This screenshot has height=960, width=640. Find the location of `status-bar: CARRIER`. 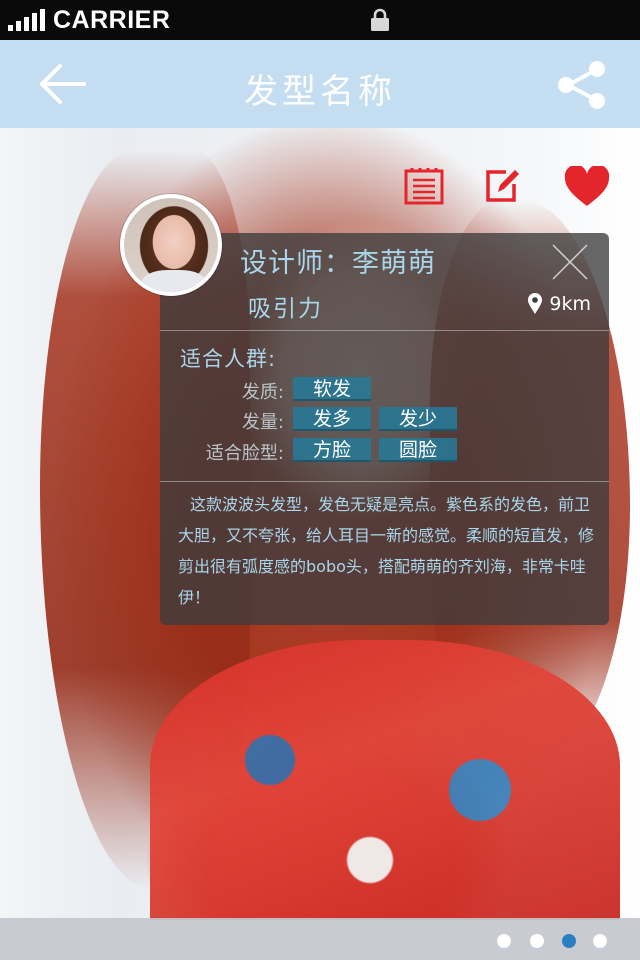

status-bar: CARRIER is located at coordinates (320, 20).